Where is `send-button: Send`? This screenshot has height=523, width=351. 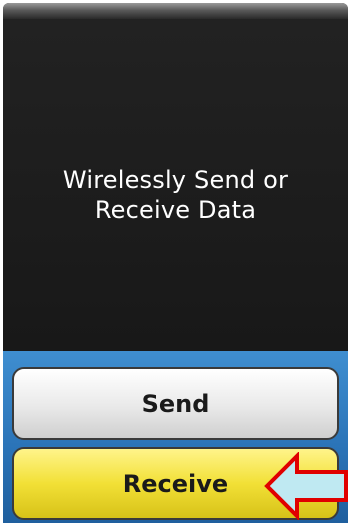
send-button: Send is located at coordinates (175, 403).